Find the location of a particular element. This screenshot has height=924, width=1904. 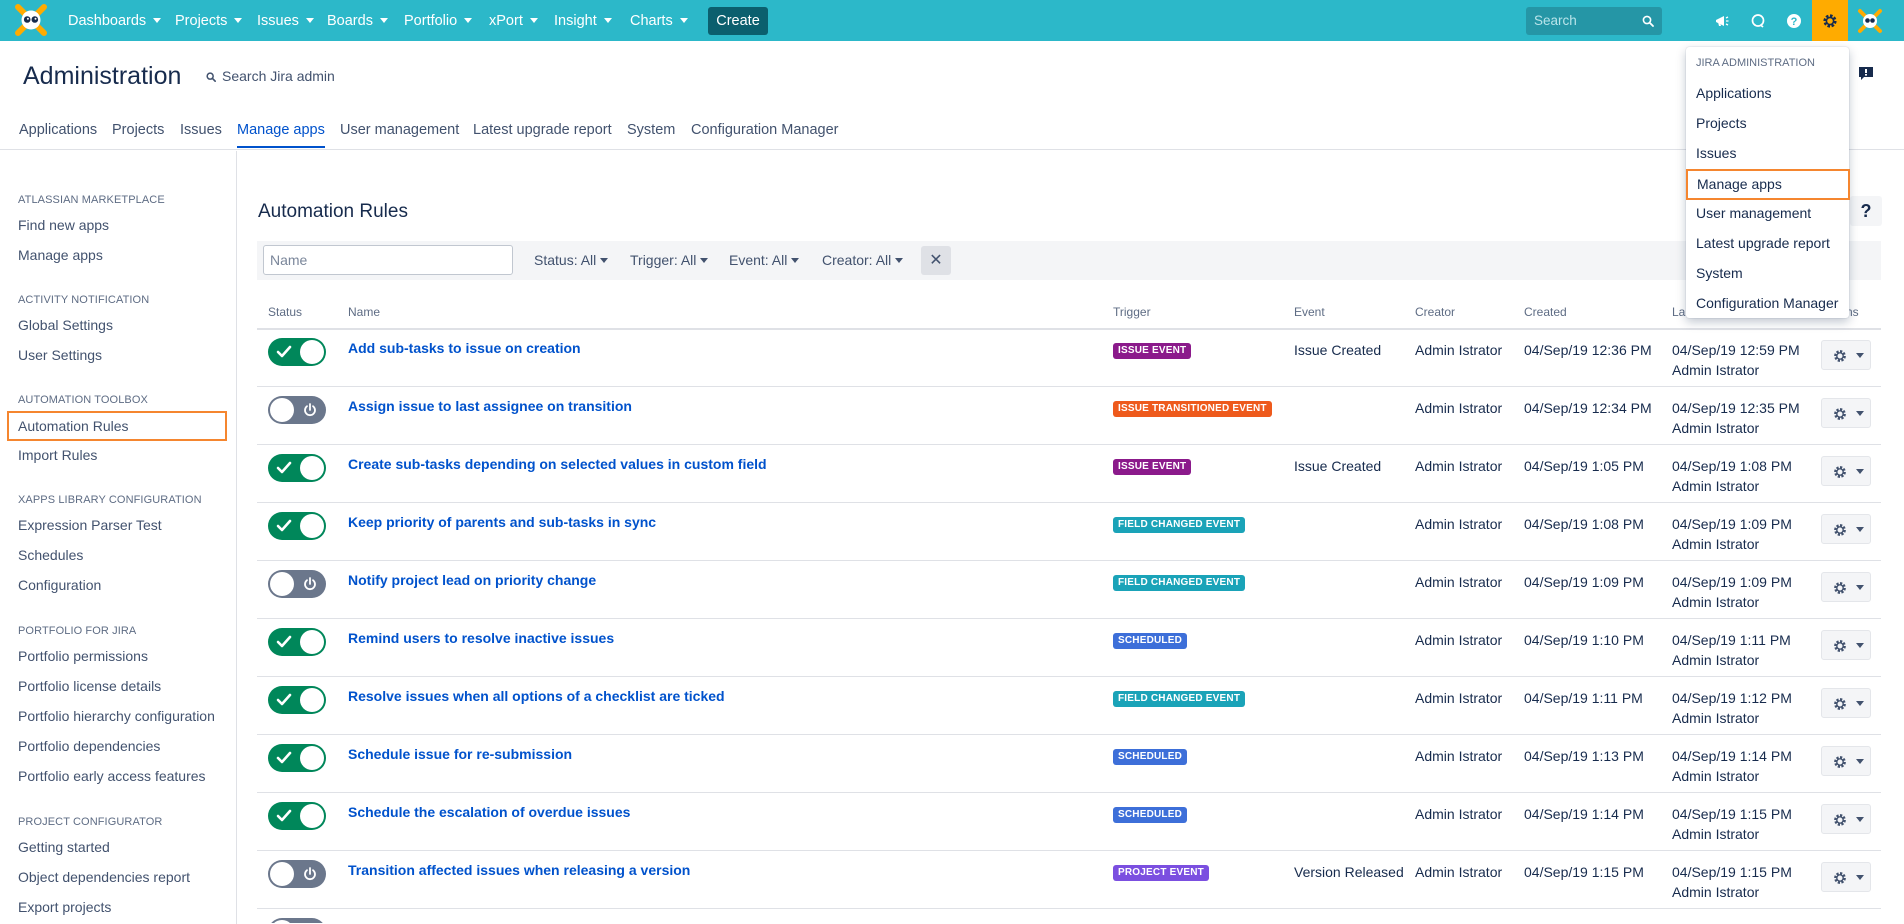

tab-manage-apps: Manage apps is located at coordinates (281, 135).